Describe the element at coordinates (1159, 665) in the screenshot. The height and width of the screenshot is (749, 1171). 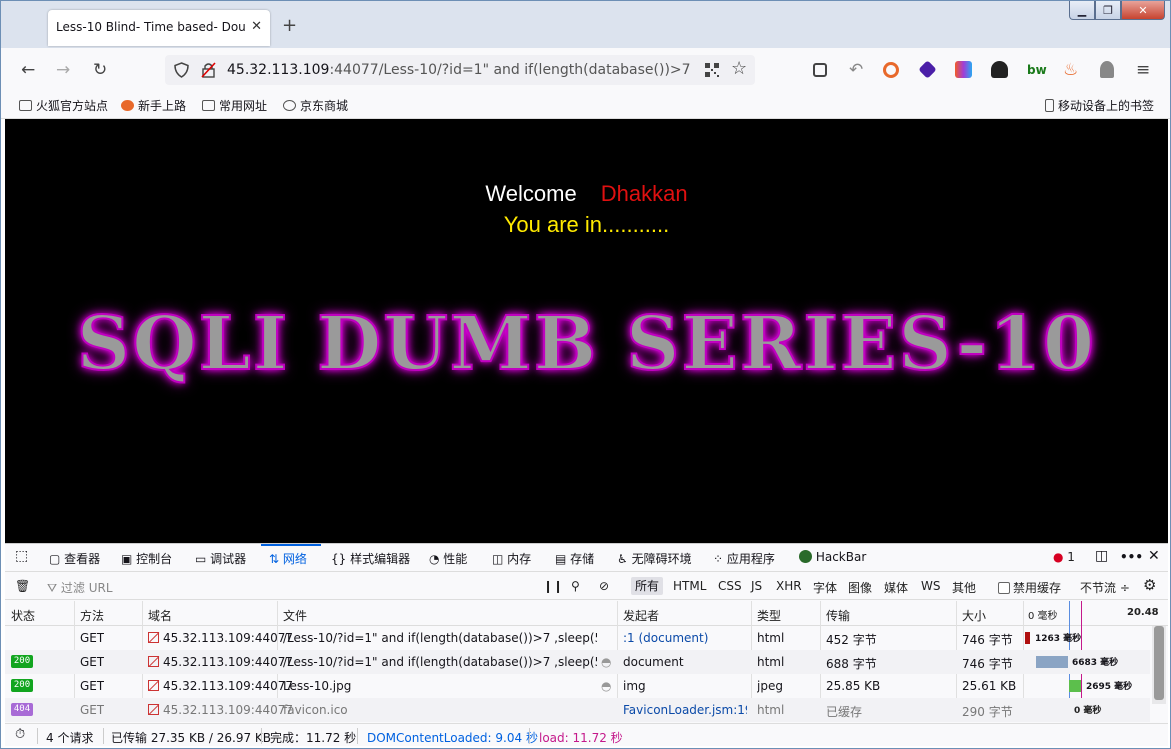
I see `table-scrollbar` at that location.